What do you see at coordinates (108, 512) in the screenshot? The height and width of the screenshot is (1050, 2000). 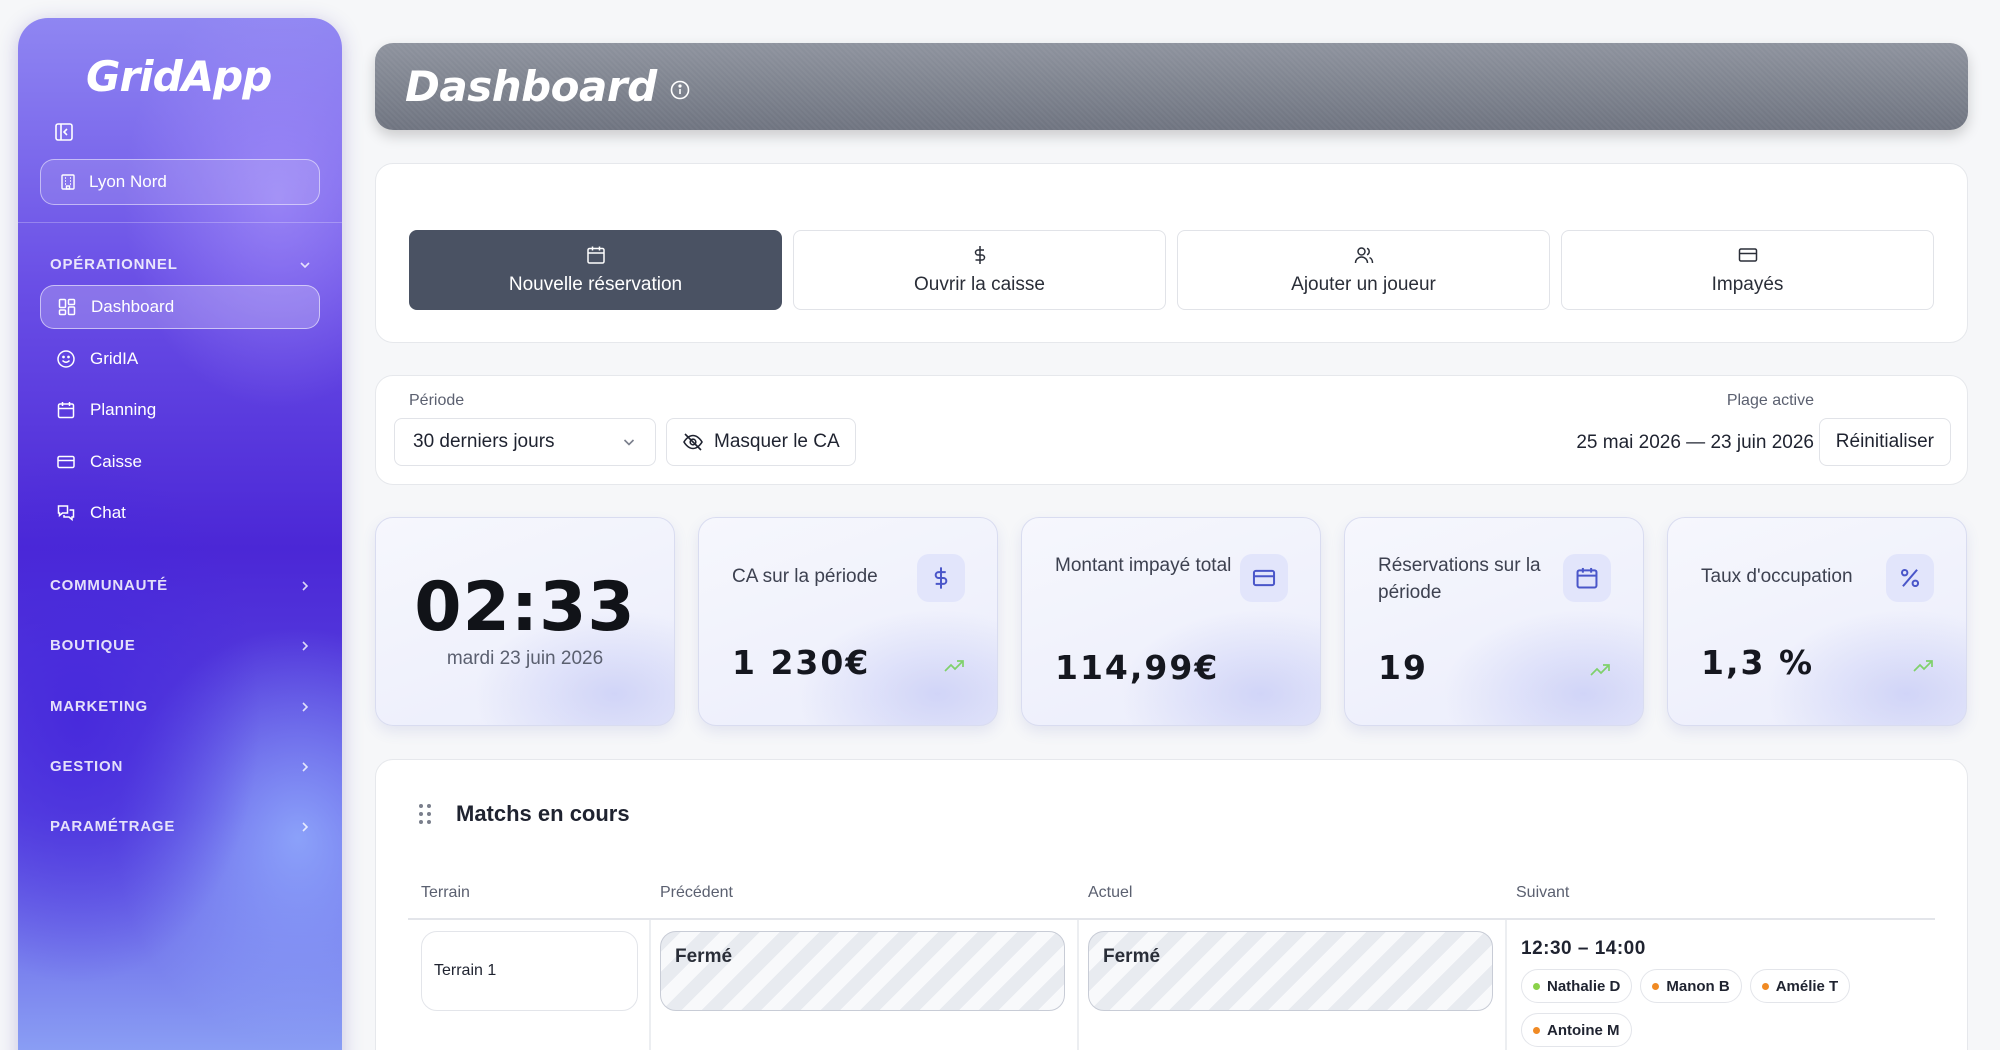 I see `sidebar-item-label: Chat` at bounding box center [108, 512].